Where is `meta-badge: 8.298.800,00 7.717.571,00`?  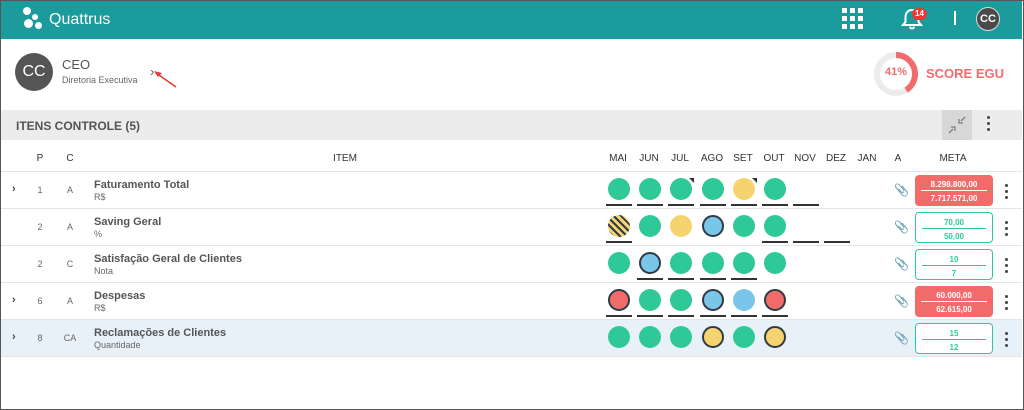
meta-badge: 8.298.800,00 7.717.571,00 is located at coordinates (954, 190).